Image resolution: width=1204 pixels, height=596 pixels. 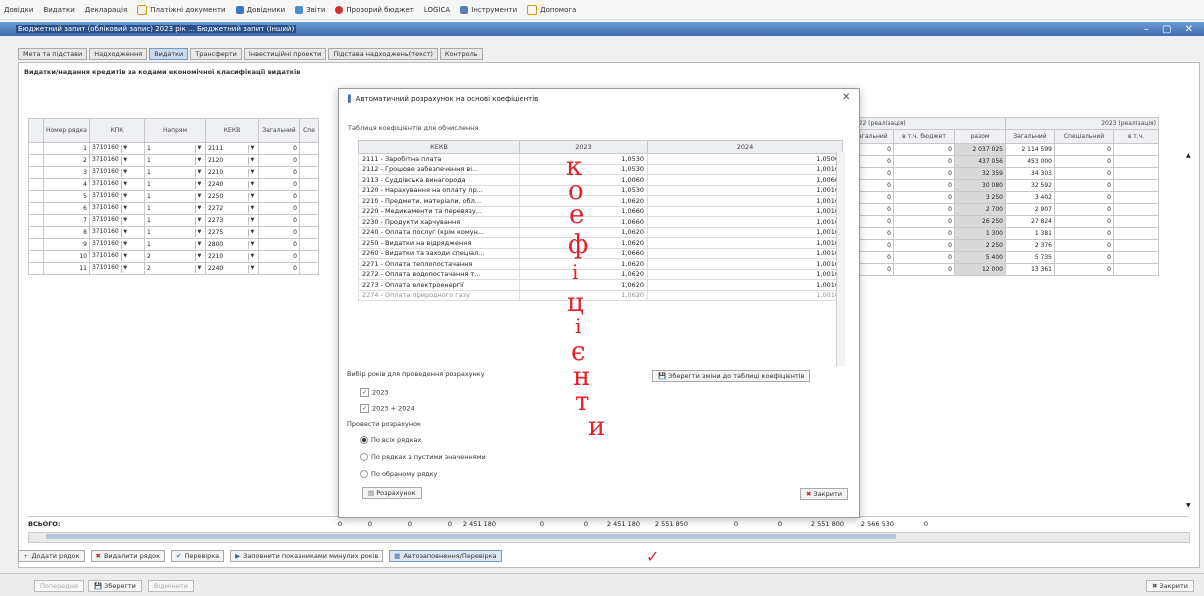 What do you see at coordinates (1188, 155) in the screenshot?
I see `grid-scroll-up-icon: ▲` at bounding box center [1188, 155].